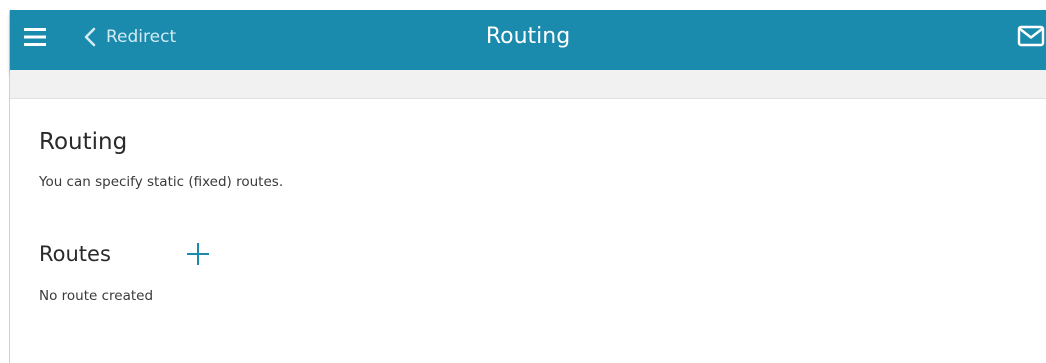 This screenshot has width=1046, height=363. What do you see at coordinates (528, 84) in the screenshot?
I see `toolbar-strip` at bounding box center [528, 84].